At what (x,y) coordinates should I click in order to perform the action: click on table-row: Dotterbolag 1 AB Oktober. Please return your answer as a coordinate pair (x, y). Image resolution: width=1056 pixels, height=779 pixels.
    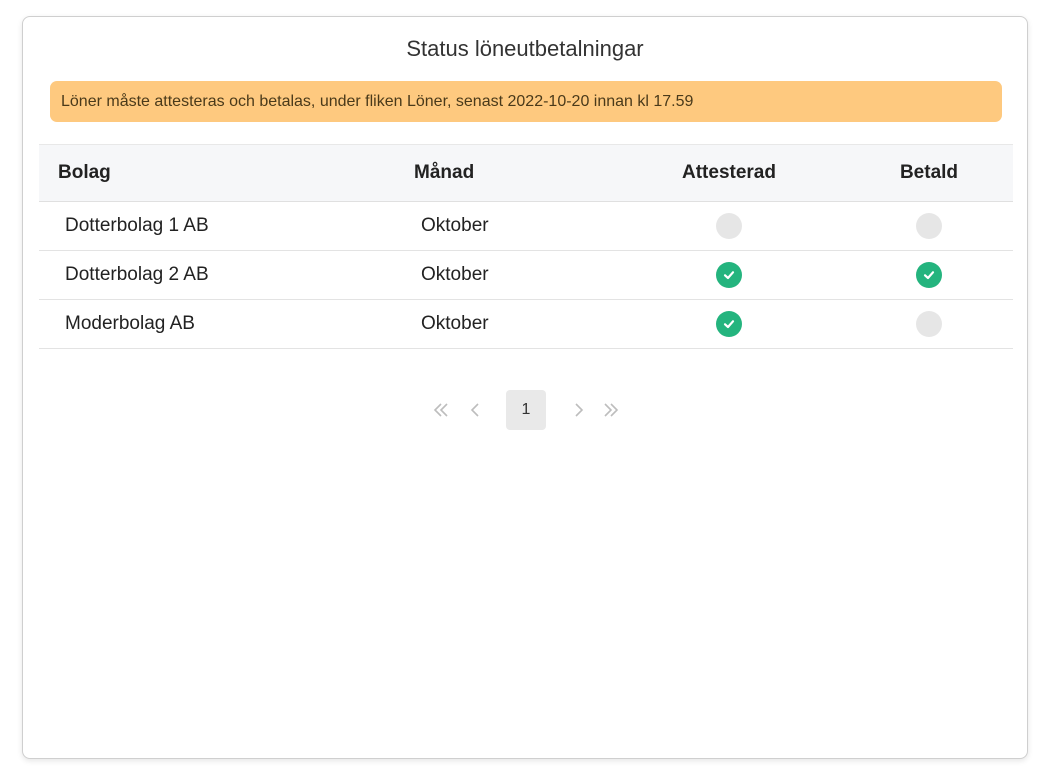
    Looking at the image, I should click on (526, 226).